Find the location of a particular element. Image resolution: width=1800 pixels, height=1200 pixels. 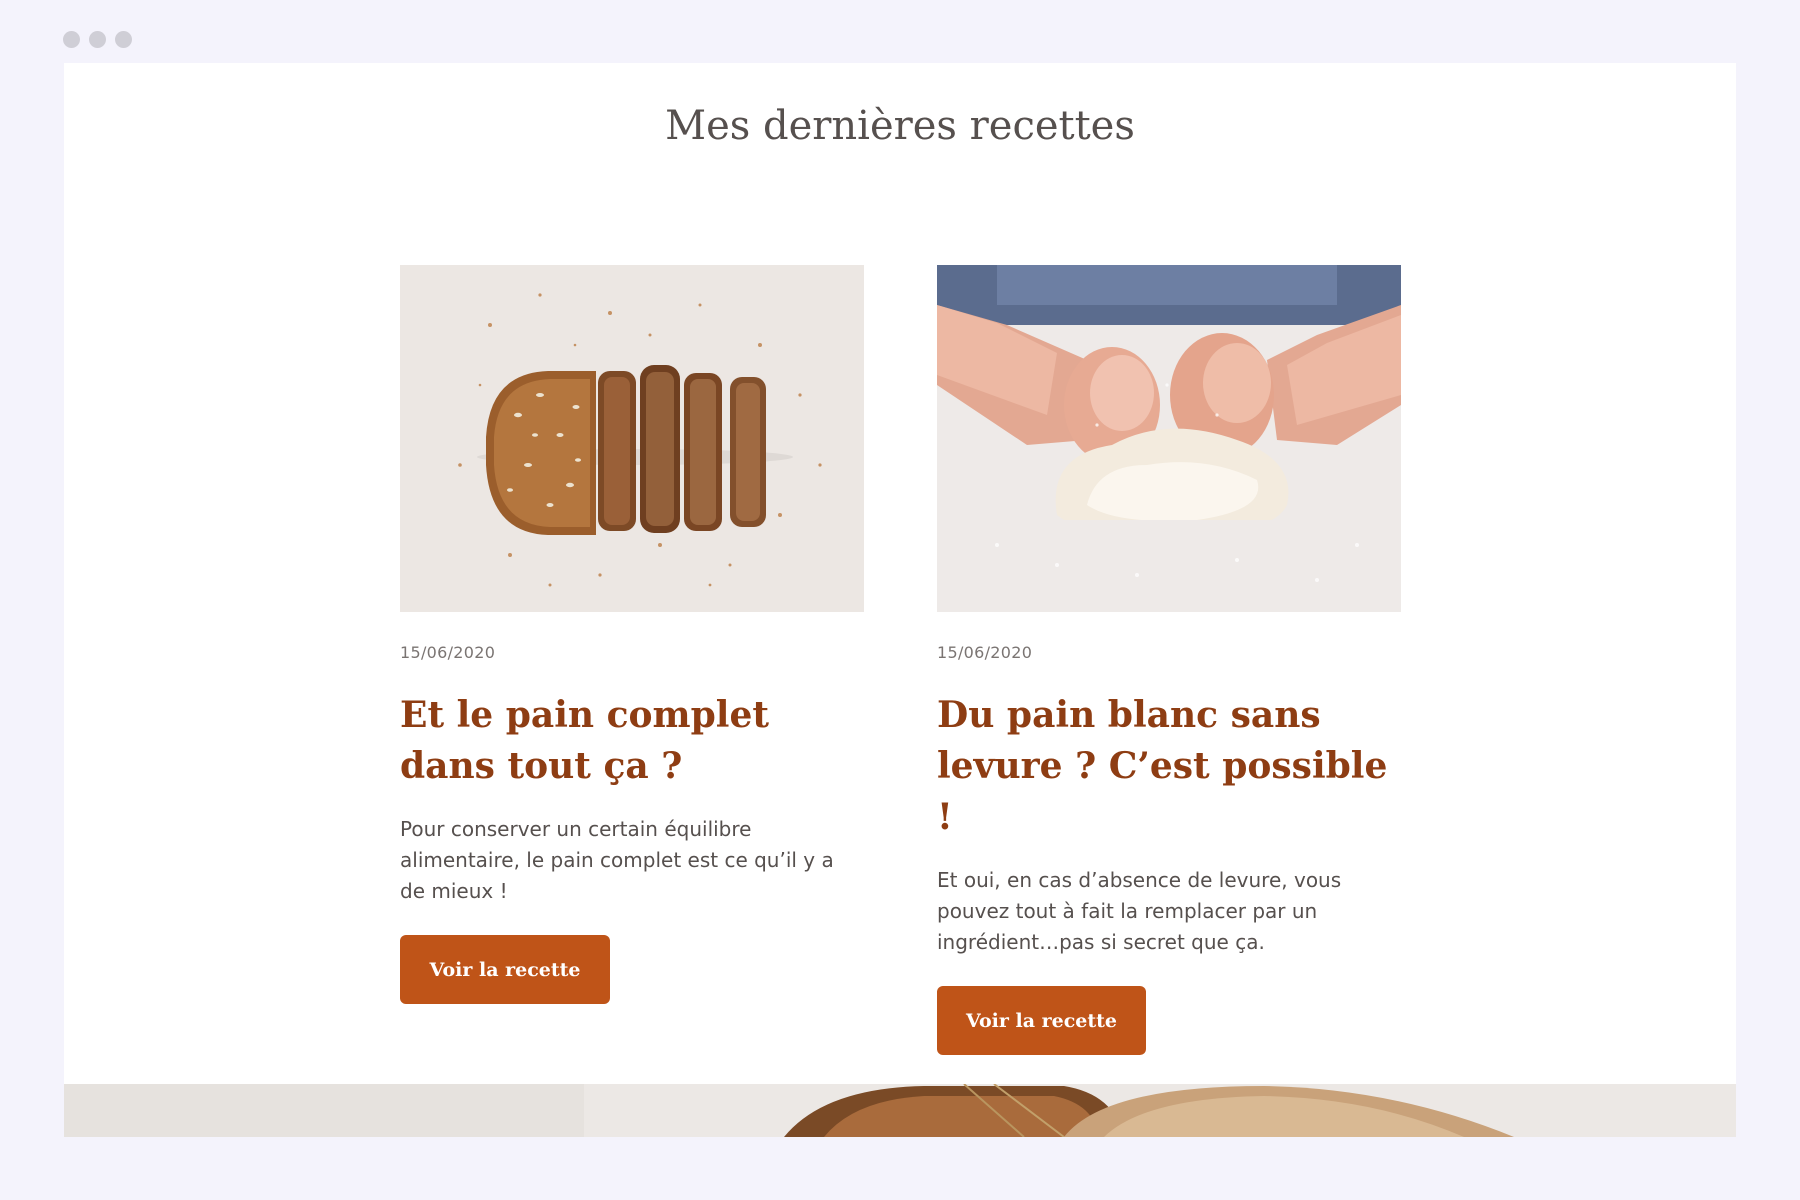

bread-banner-image is located at coordinates (900, 1110).